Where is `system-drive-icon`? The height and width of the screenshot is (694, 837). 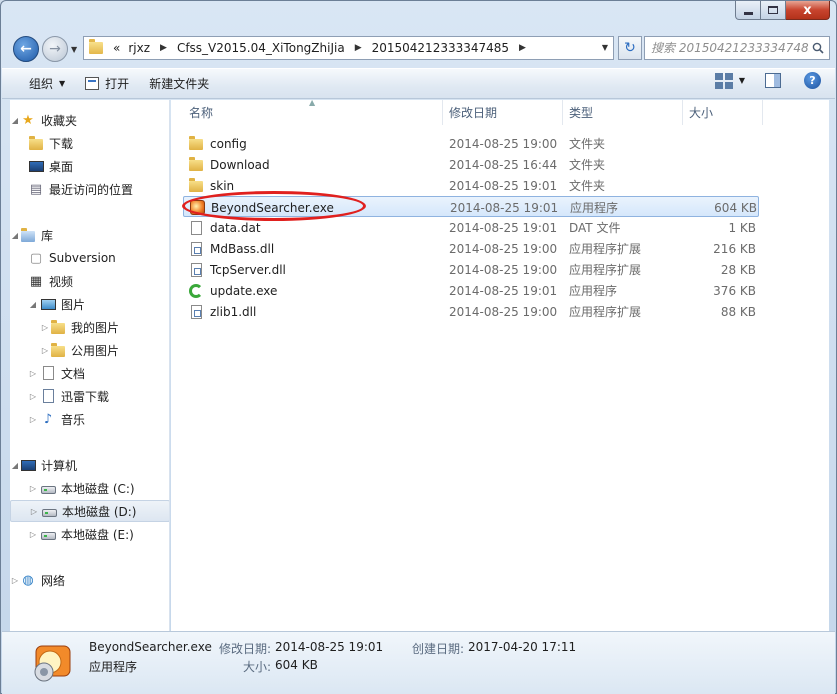
system-drive-icon is located at coordinates (48, 488).